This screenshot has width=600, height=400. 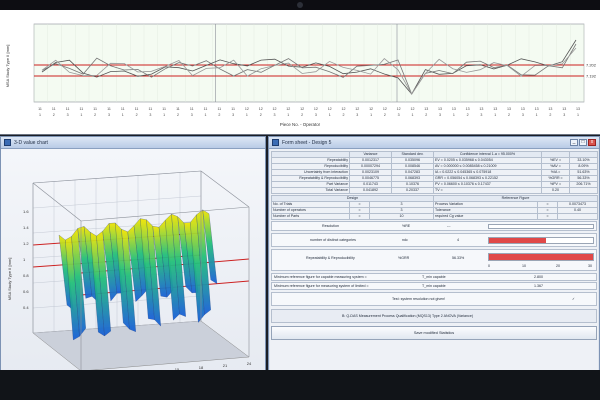 What do you see at coordinates (541, 240) in the screenshot?
I see `ndc-bar` at bounding box center [541, 240].